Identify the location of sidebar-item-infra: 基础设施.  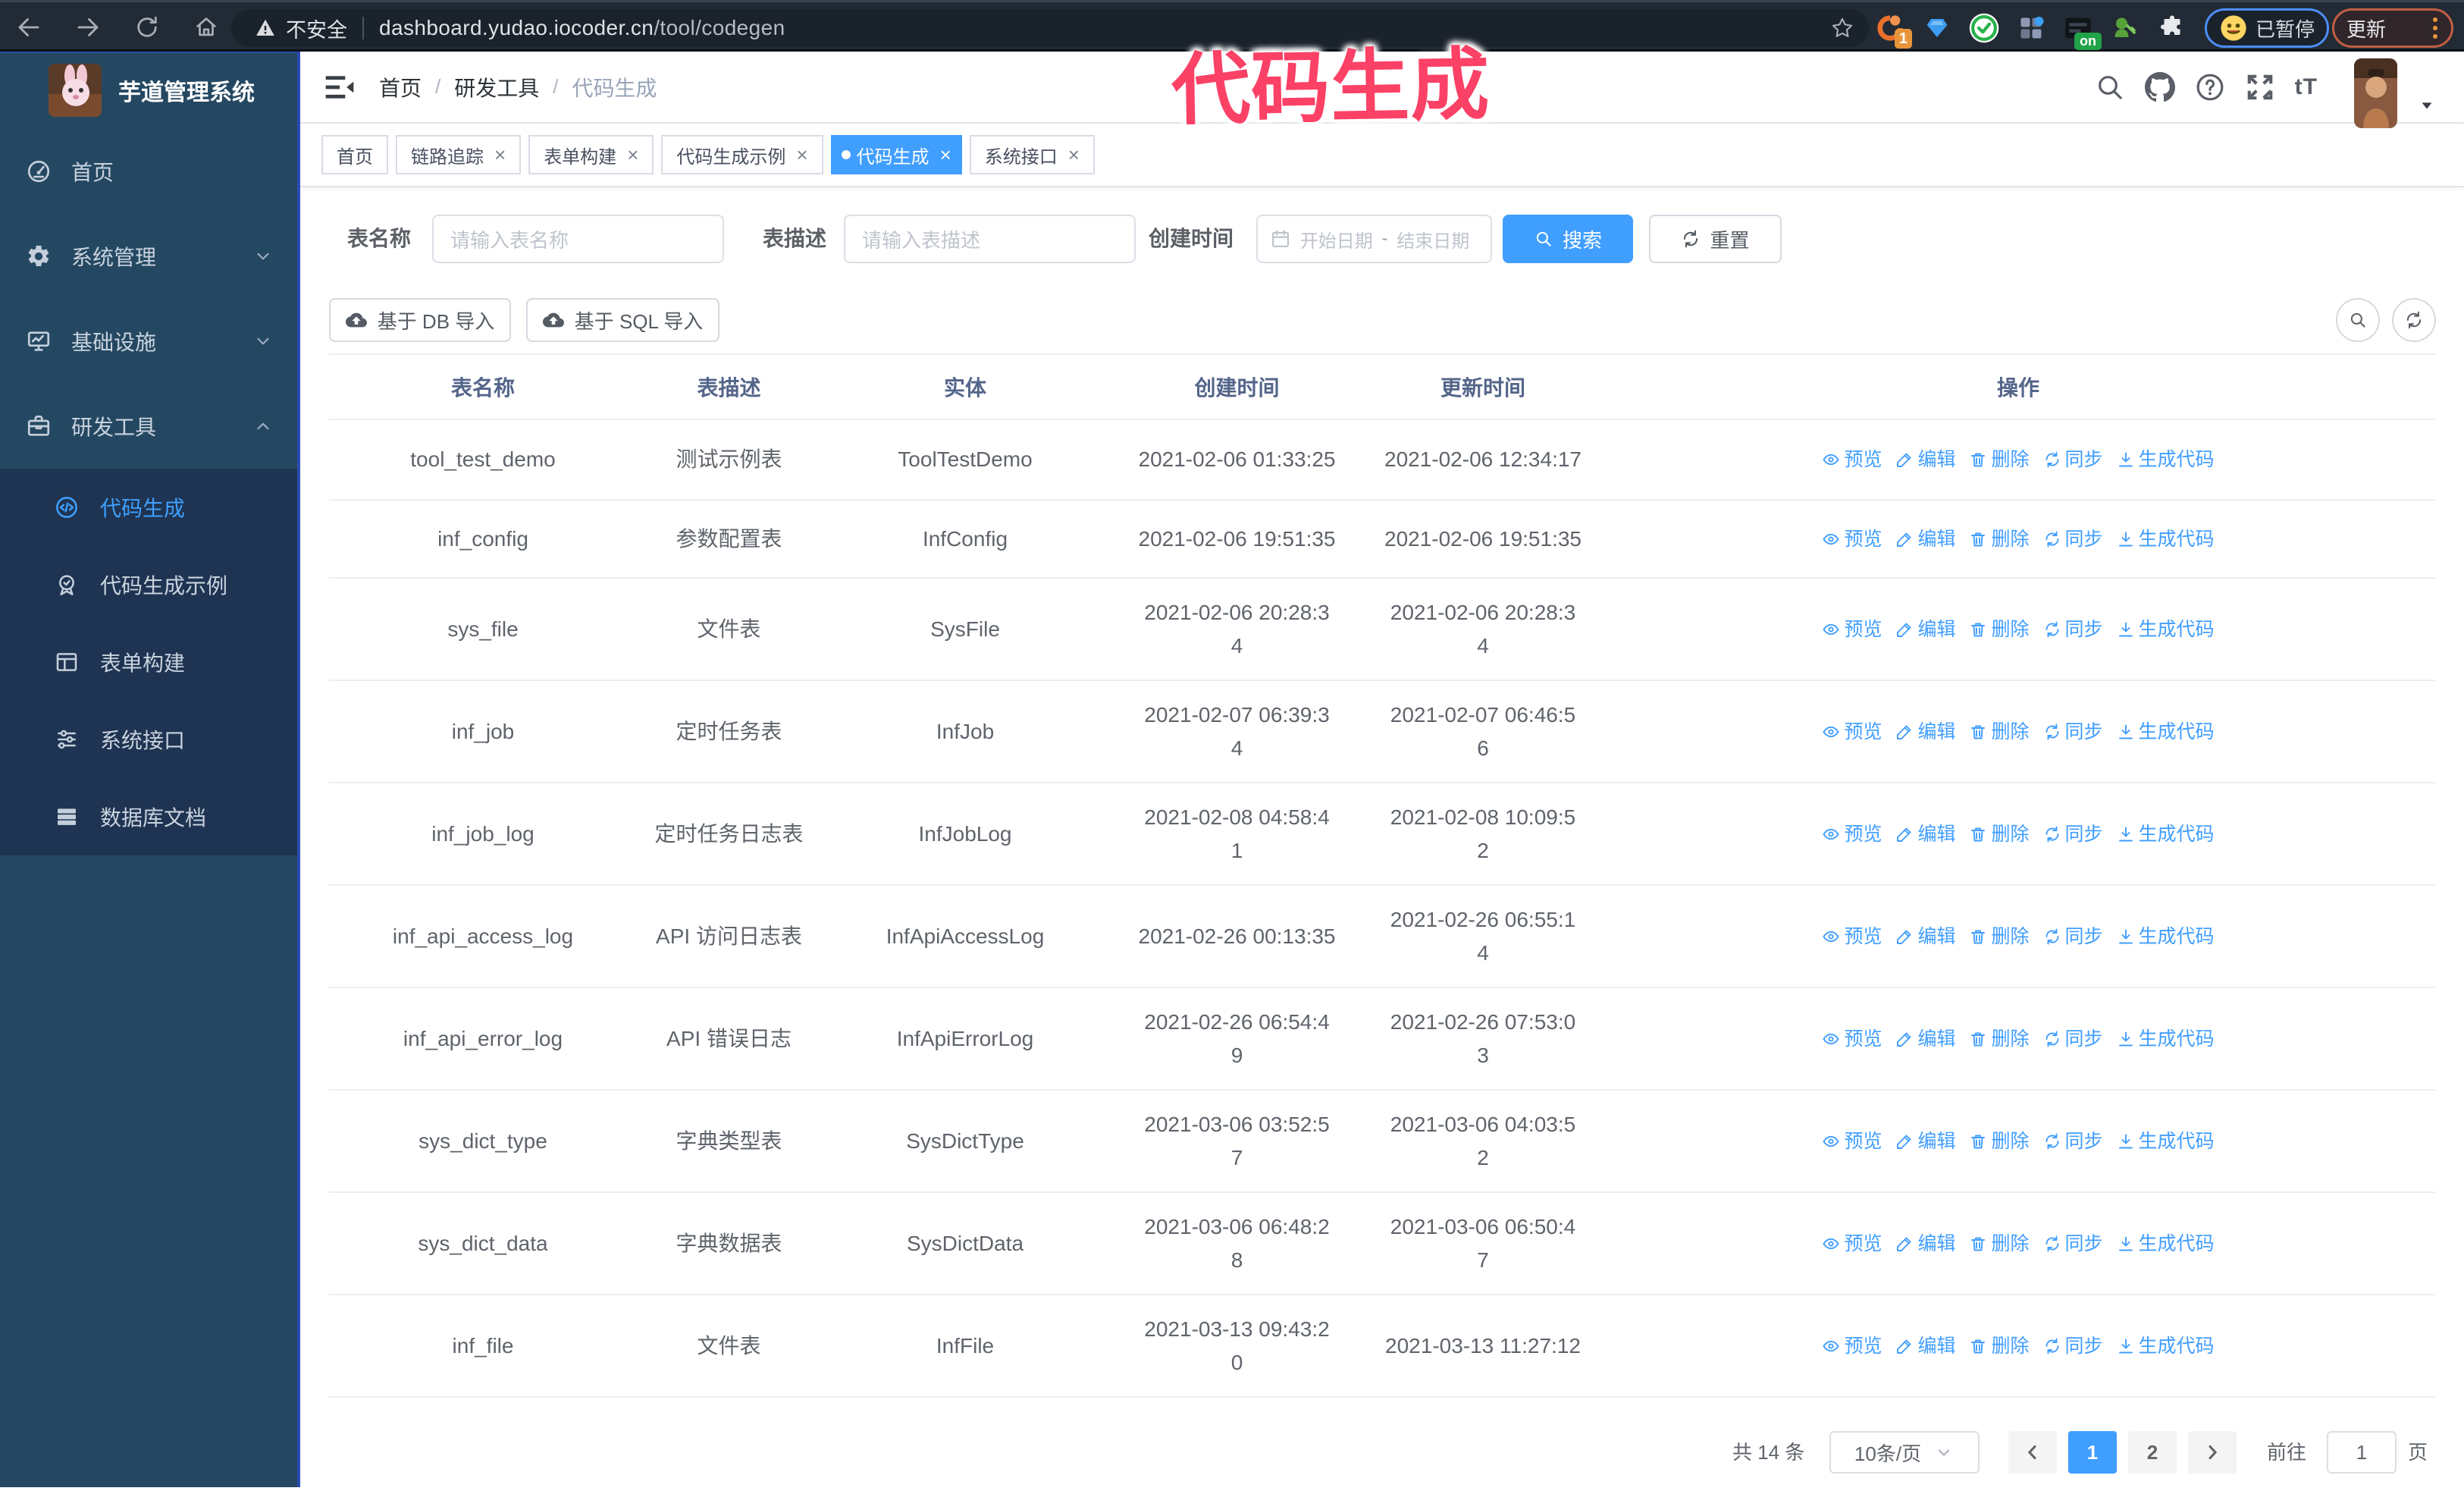
(150, 341).